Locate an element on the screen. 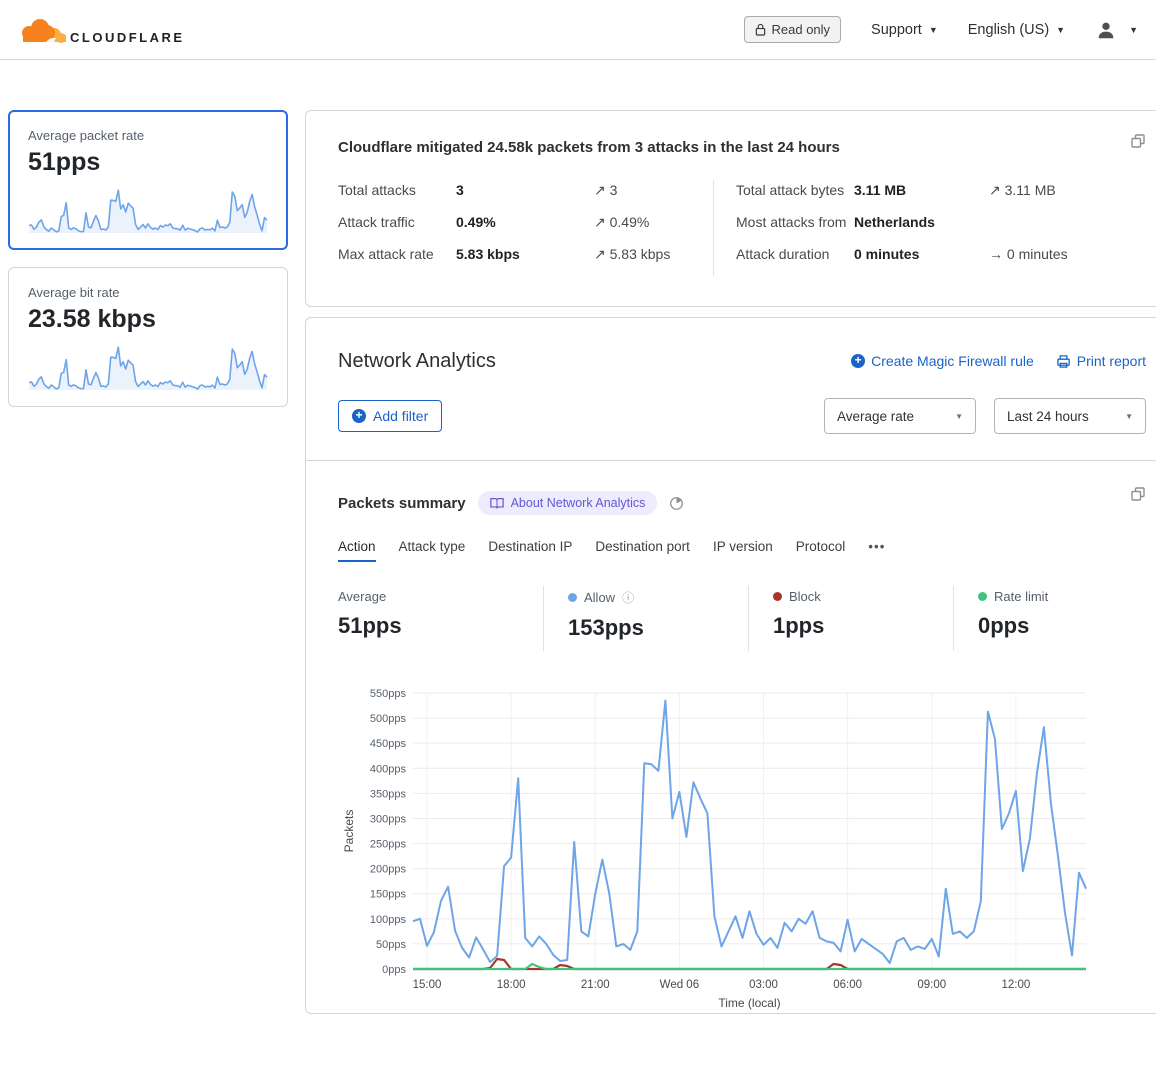 Image resolution: width=1156 pixels, height=1080 pixels. svg-text: 500pps is located at coordinates (388, 719).